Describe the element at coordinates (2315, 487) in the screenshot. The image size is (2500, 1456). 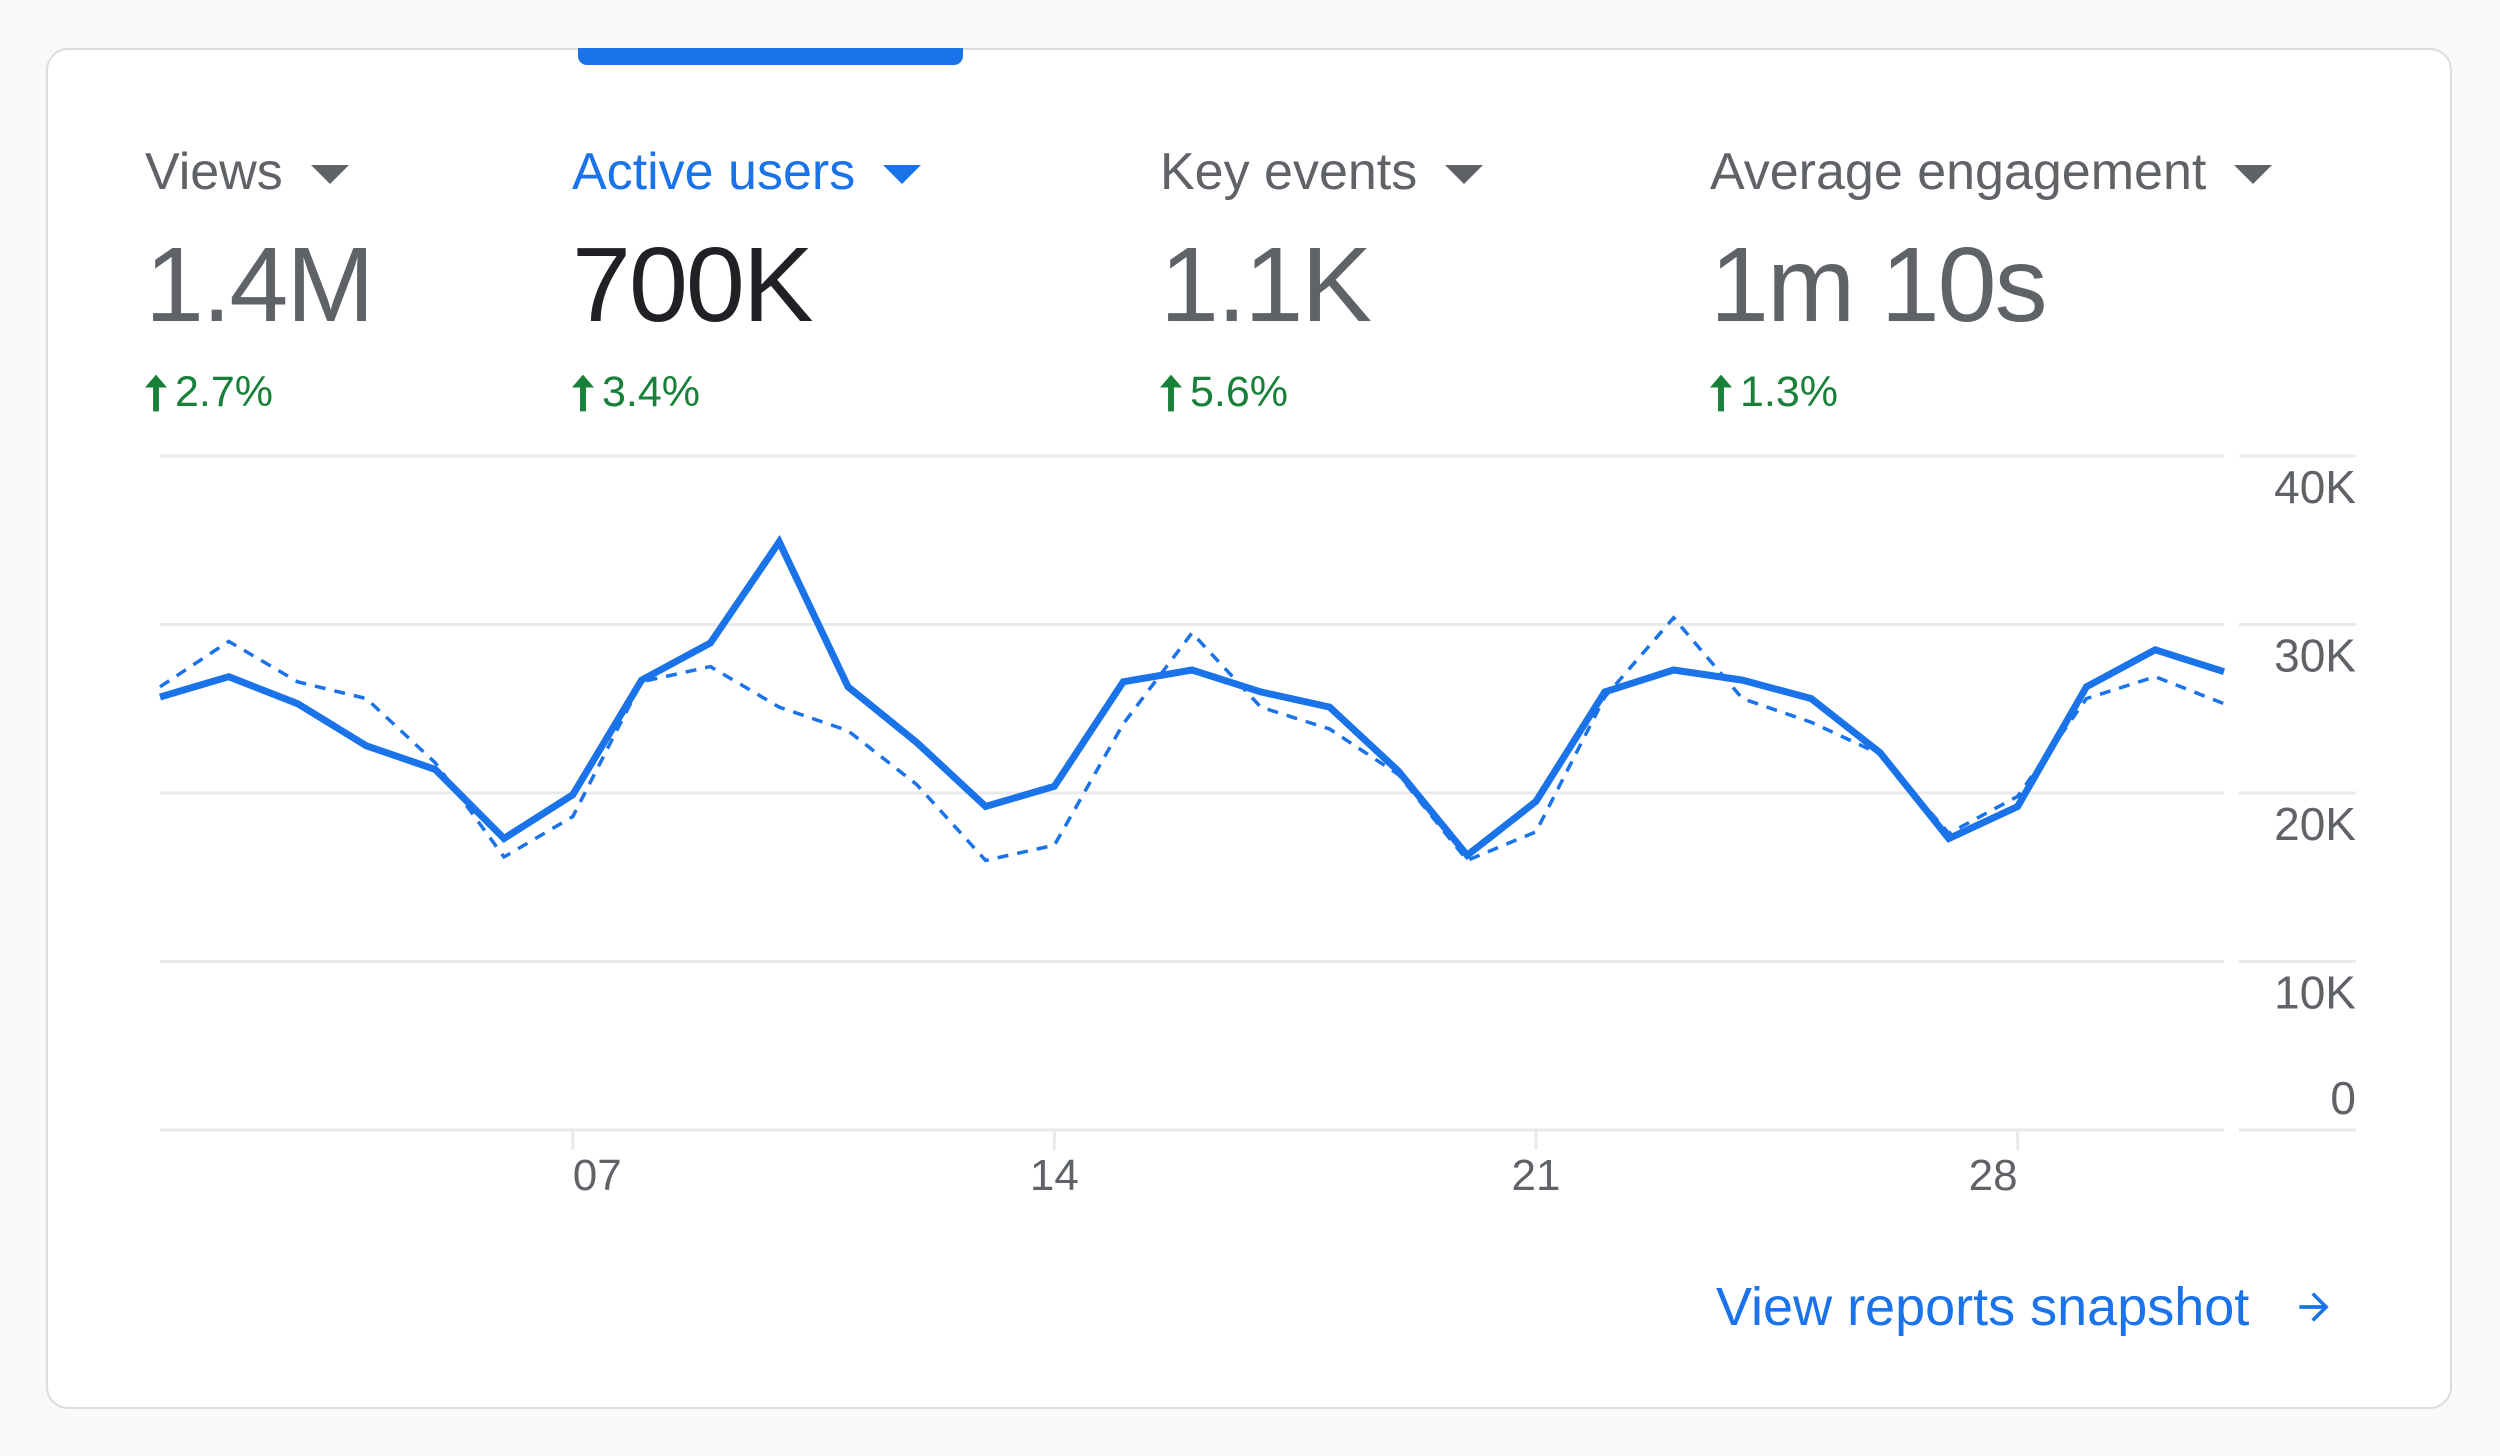
I see `y-tick-label: 40K` at that location.